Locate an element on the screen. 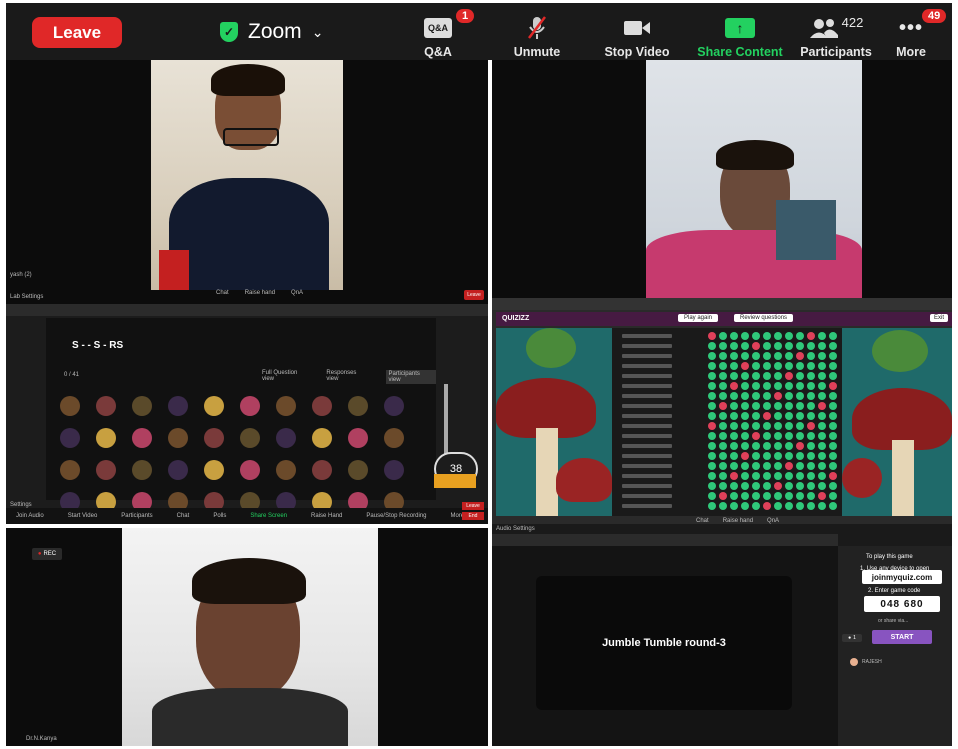 The height and width of the screenshot is (749, 958). stop-video-button: Stop Video is located at coordinates (637, 34).